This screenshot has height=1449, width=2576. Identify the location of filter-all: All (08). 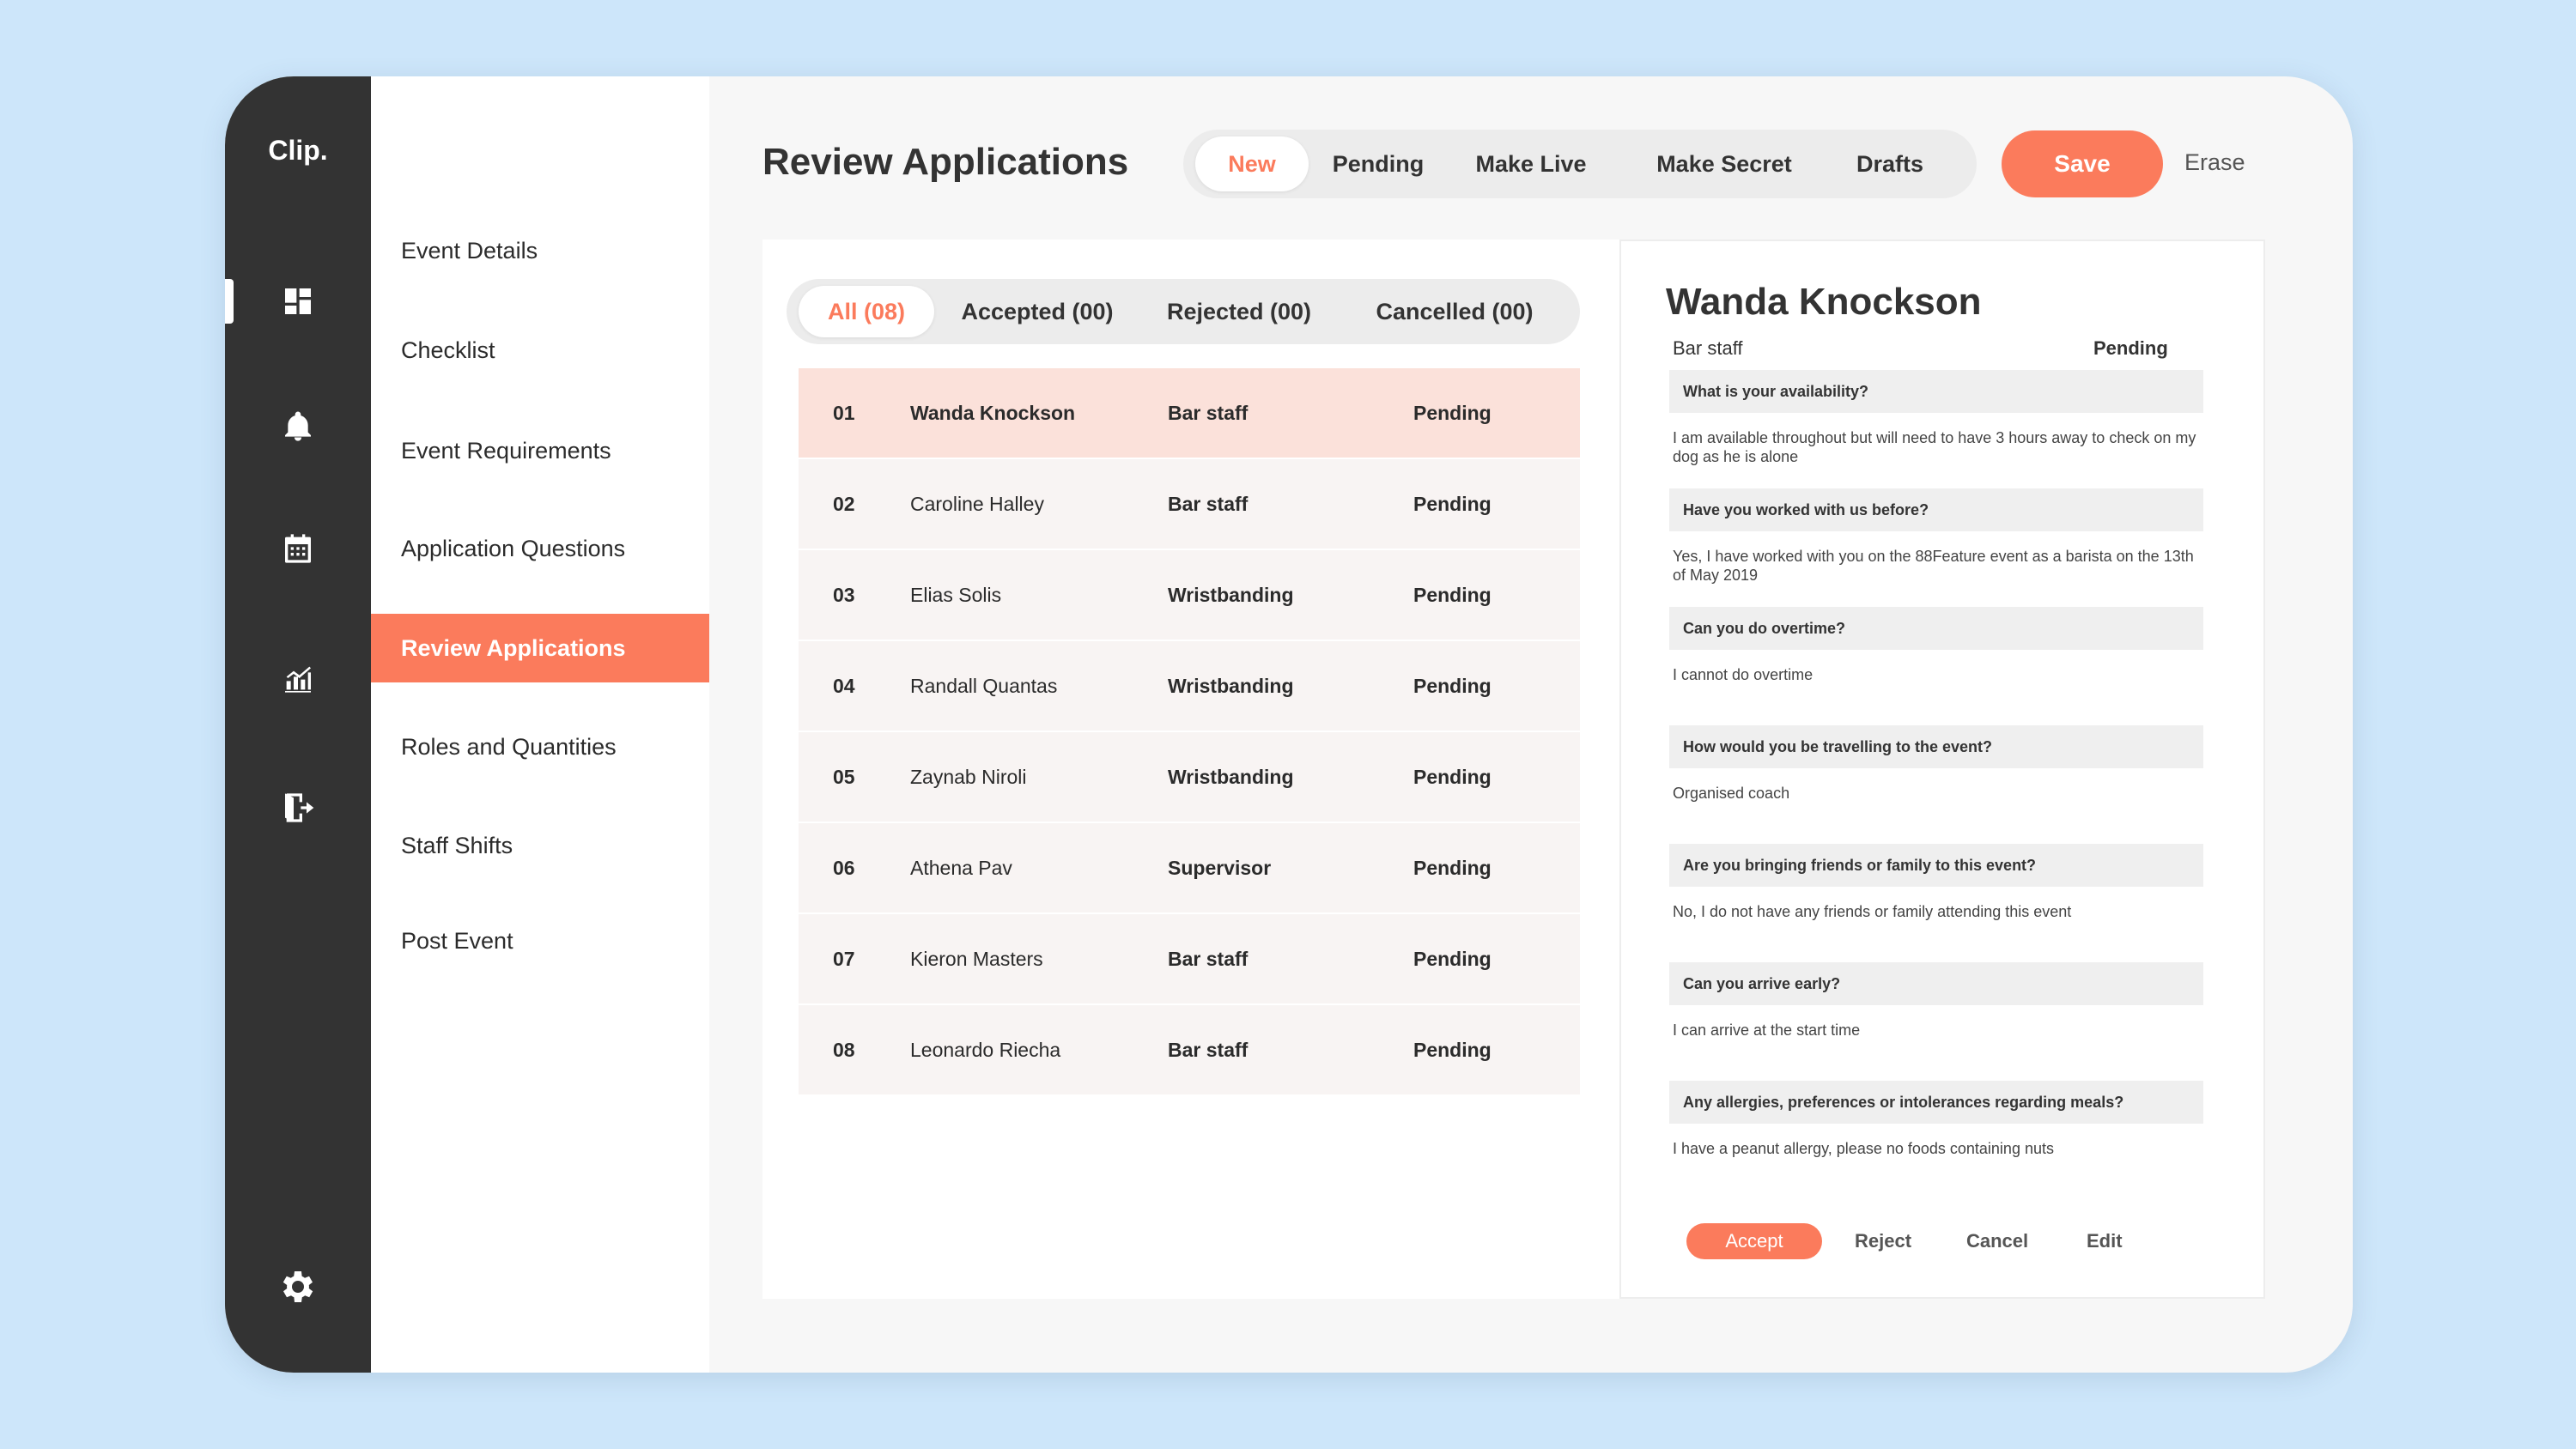
(867, 311).